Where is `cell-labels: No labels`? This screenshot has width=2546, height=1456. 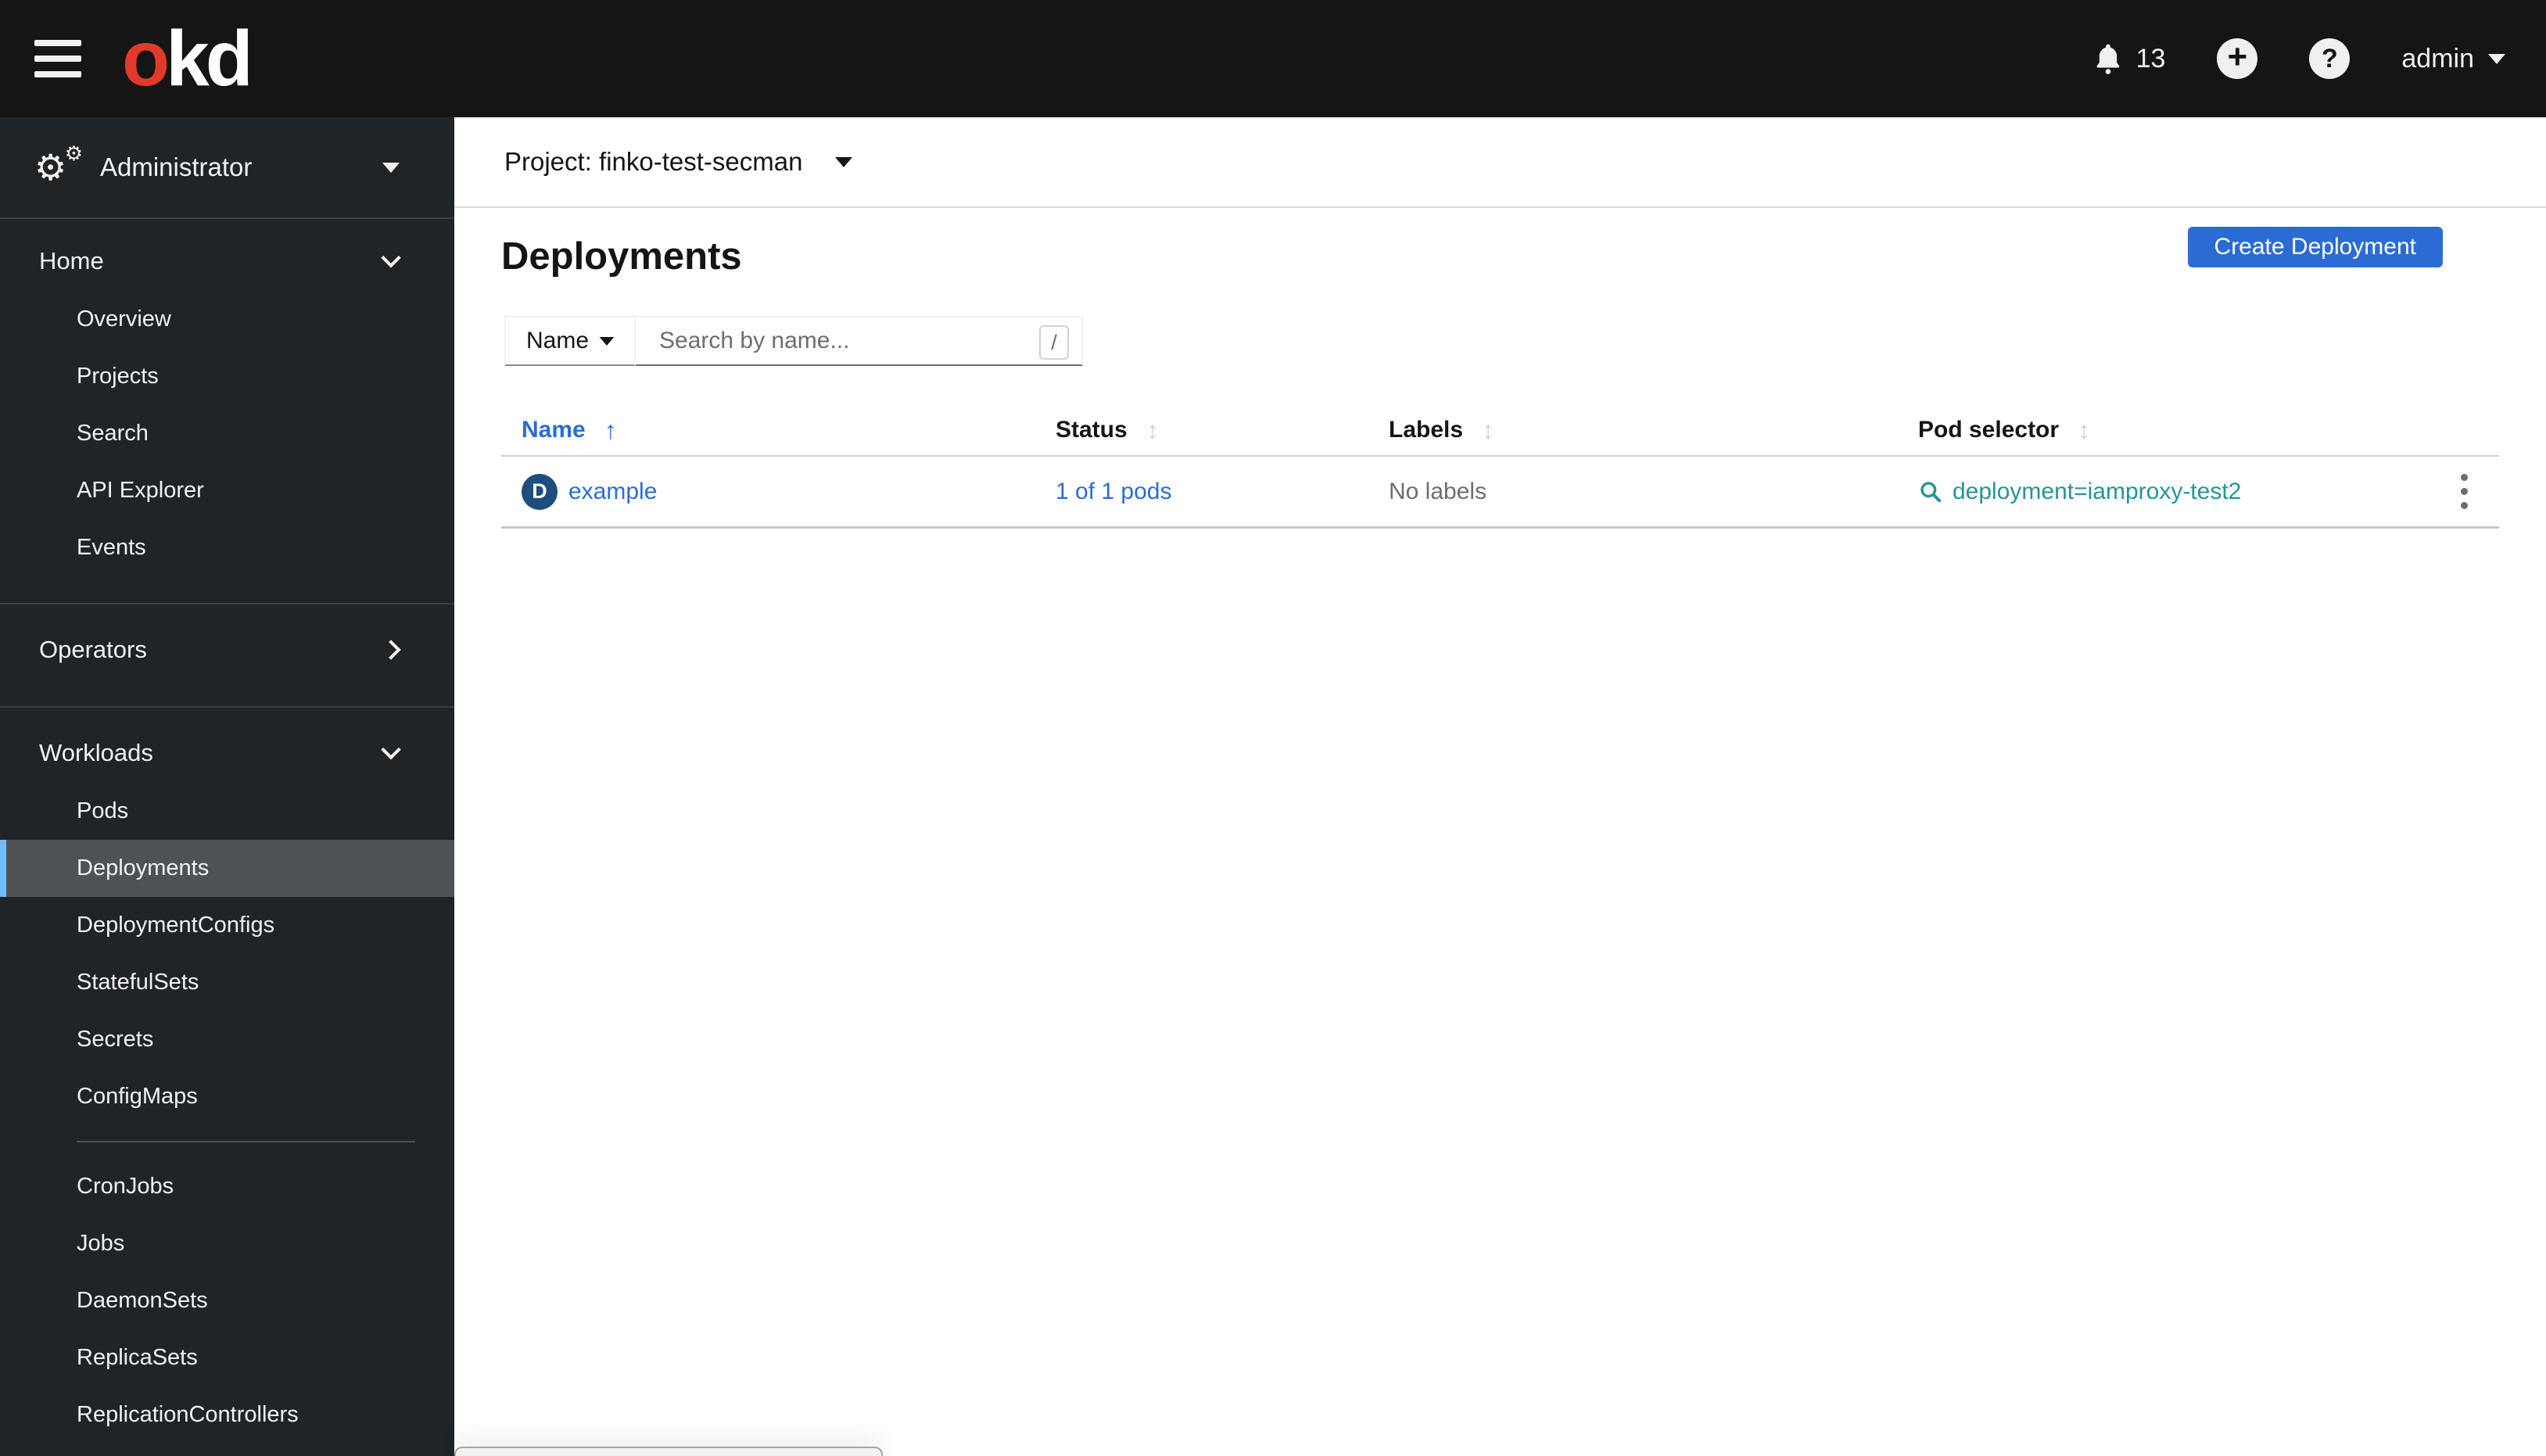
cell-labels: No labels is located at coordinates (1633, 492).